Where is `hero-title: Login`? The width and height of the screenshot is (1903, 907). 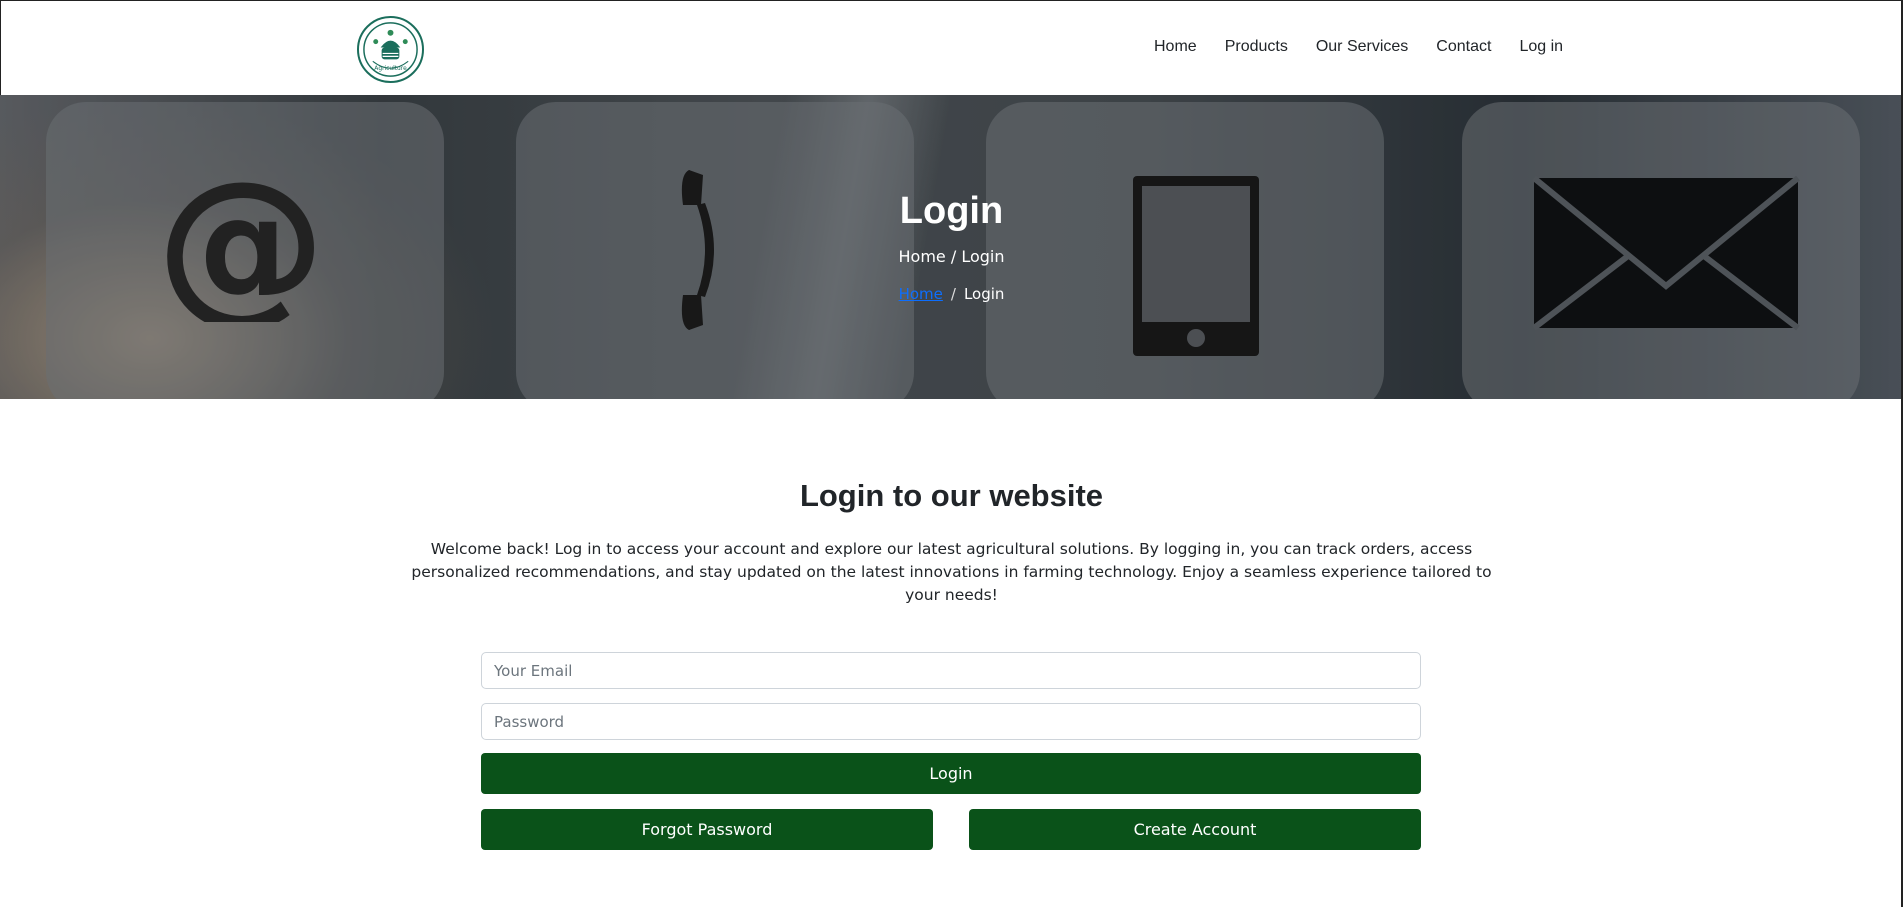 hero-title: Login is located at coordinates (951, 211).